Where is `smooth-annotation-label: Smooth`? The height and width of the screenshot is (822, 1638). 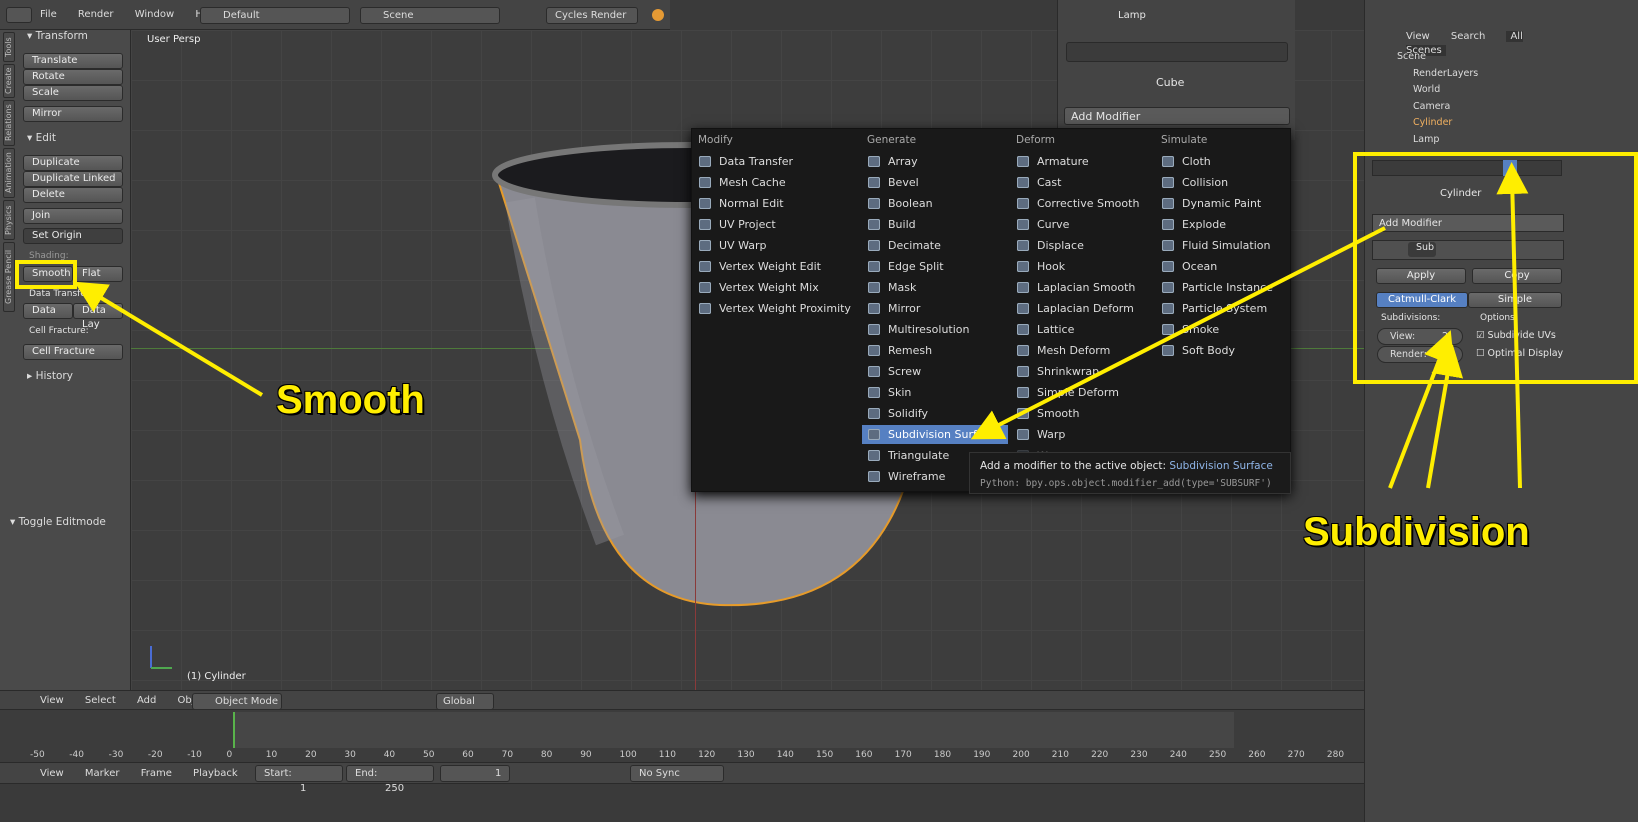
smooth-annotation-label: Smooth is located at coordinates (350, 400).